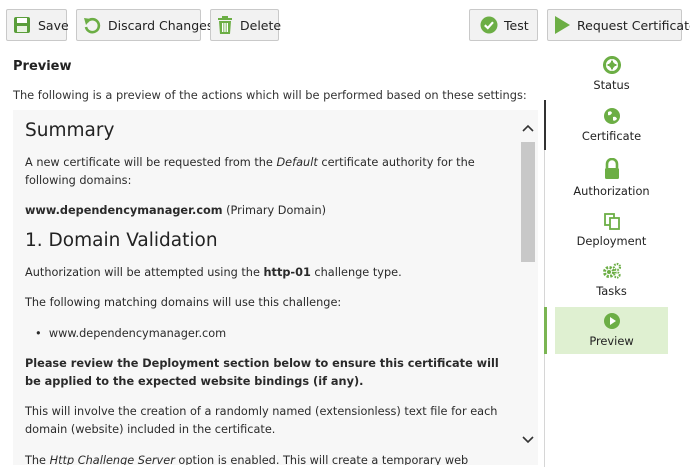 Image resolution: width=690 pixels, height=467 pixels. I want to click on undo-icon, so click(92, 25).